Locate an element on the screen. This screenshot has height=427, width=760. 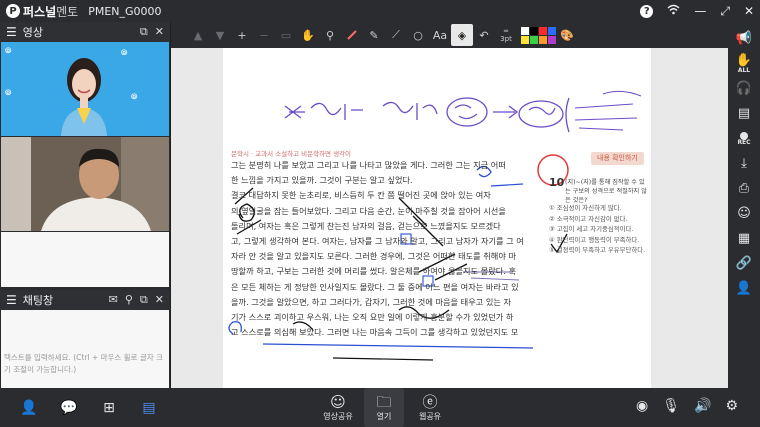
camera-icon: ◉ is located at coordinates (642, 406).